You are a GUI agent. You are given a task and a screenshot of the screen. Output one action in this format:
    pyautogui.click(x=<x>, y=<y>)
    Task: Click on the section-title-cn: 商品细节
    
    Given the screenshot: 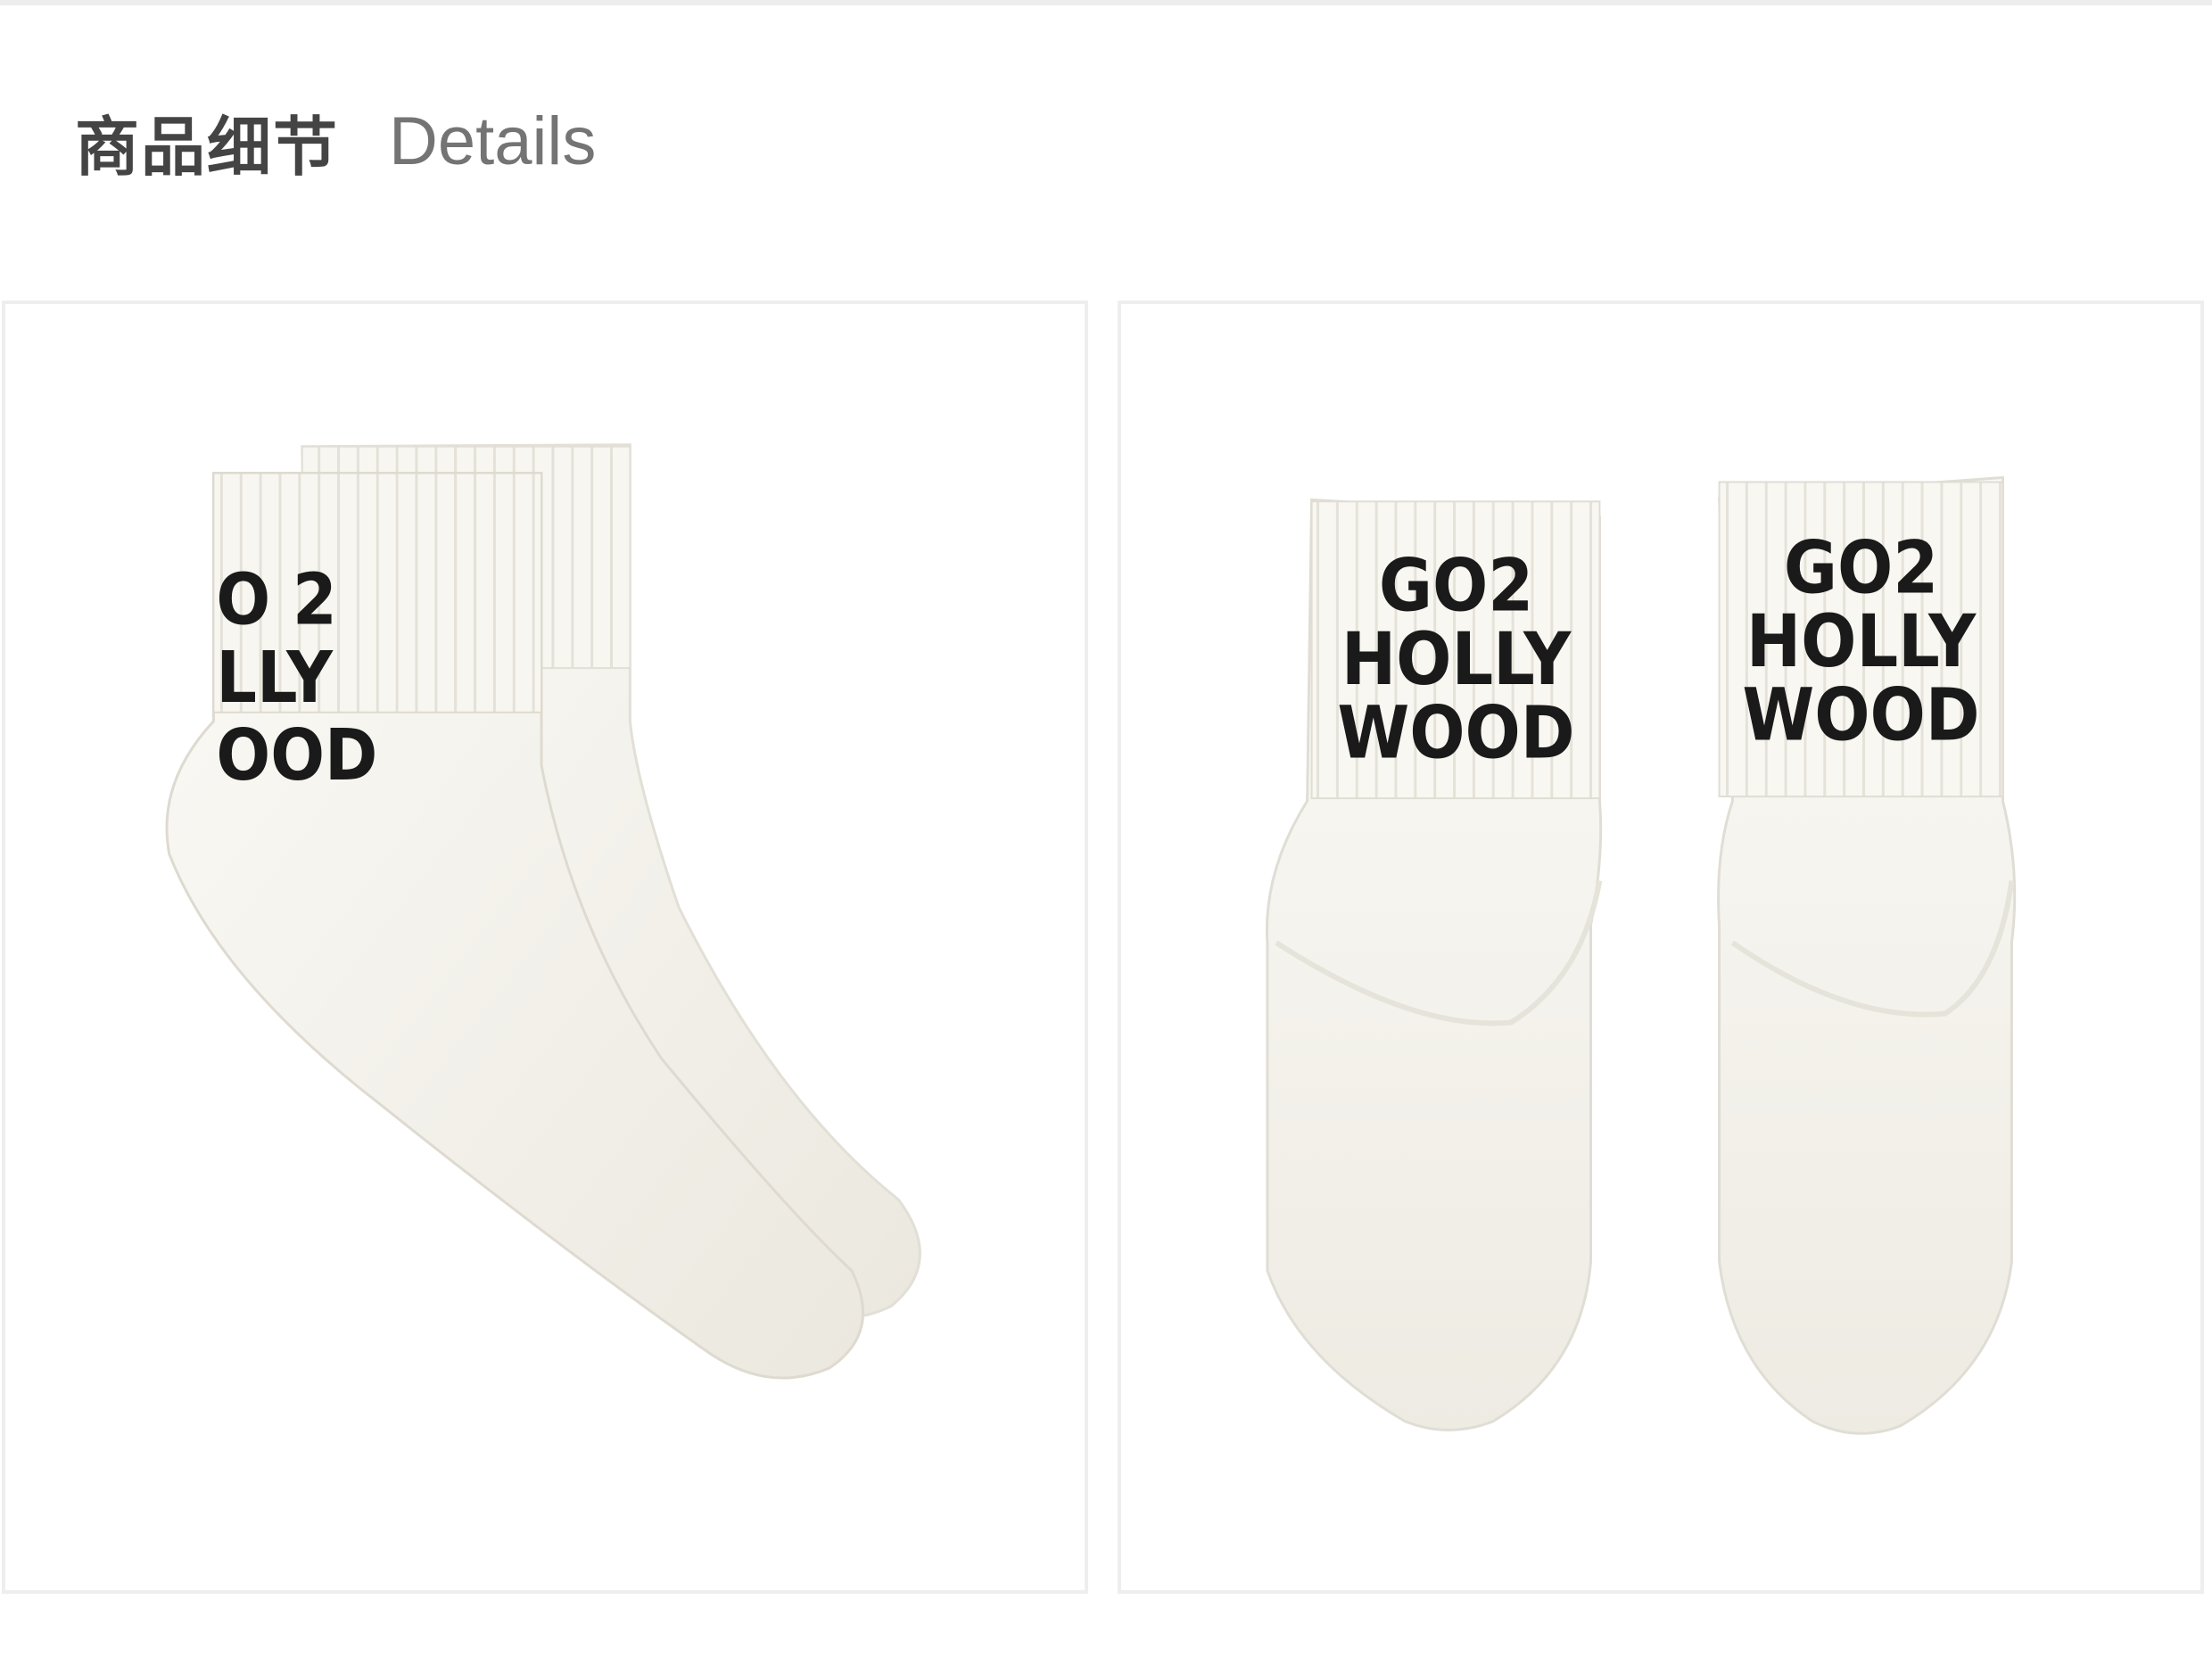 What is the action you would take?
    pyautogui.click(x=208, y=147)
    